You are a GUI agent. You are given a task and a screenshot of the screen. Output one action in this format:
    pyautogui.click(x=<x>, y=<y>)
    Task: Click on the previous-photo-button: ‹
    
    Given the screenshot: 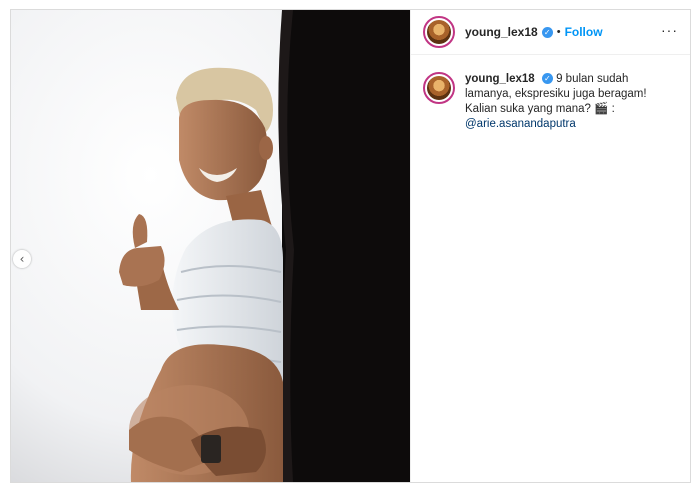 What is the action you would take?
    pyautogui.click(x=22, y=259)
    